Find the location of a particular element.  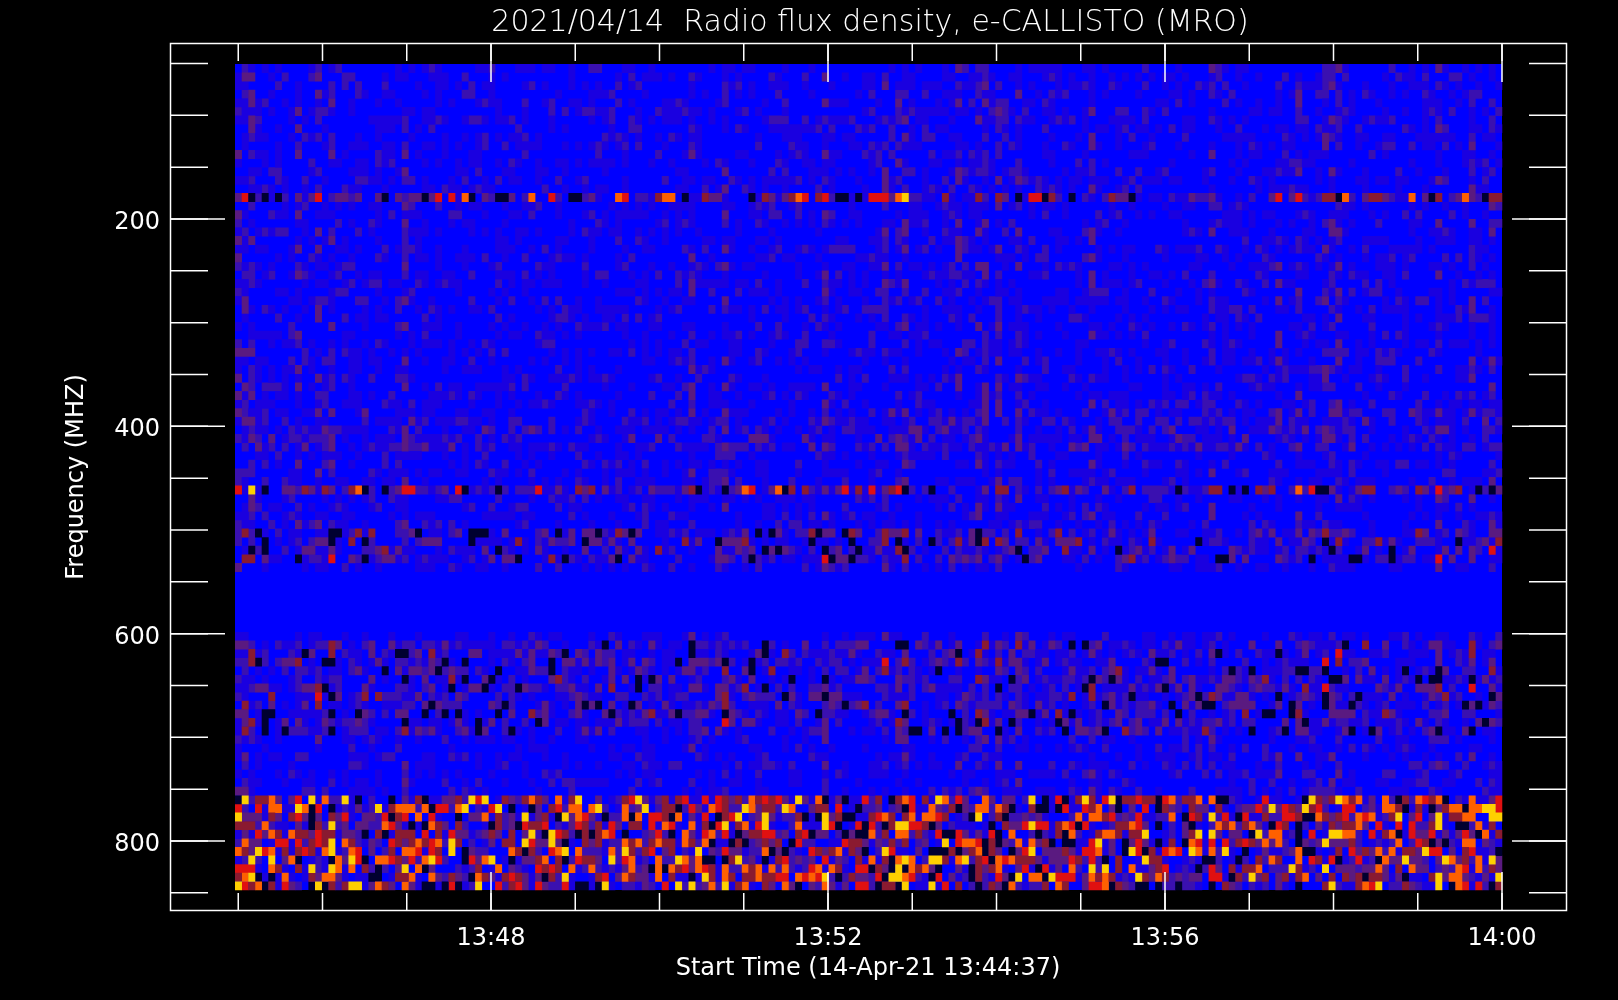

tick-label: 13:56 is located at coordinates (1165, 937).